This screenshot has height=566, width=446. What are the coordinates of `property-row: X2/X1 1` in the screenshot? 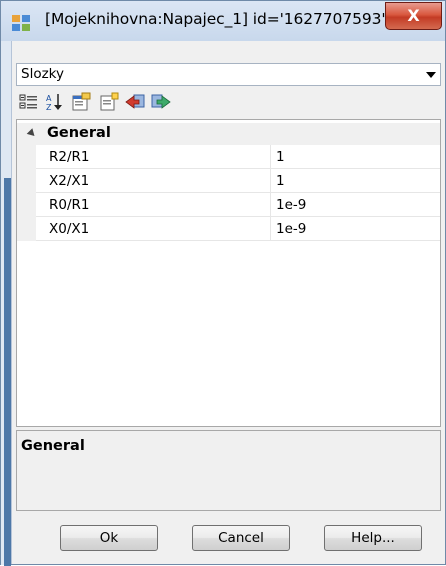 It's located at (228, 181).